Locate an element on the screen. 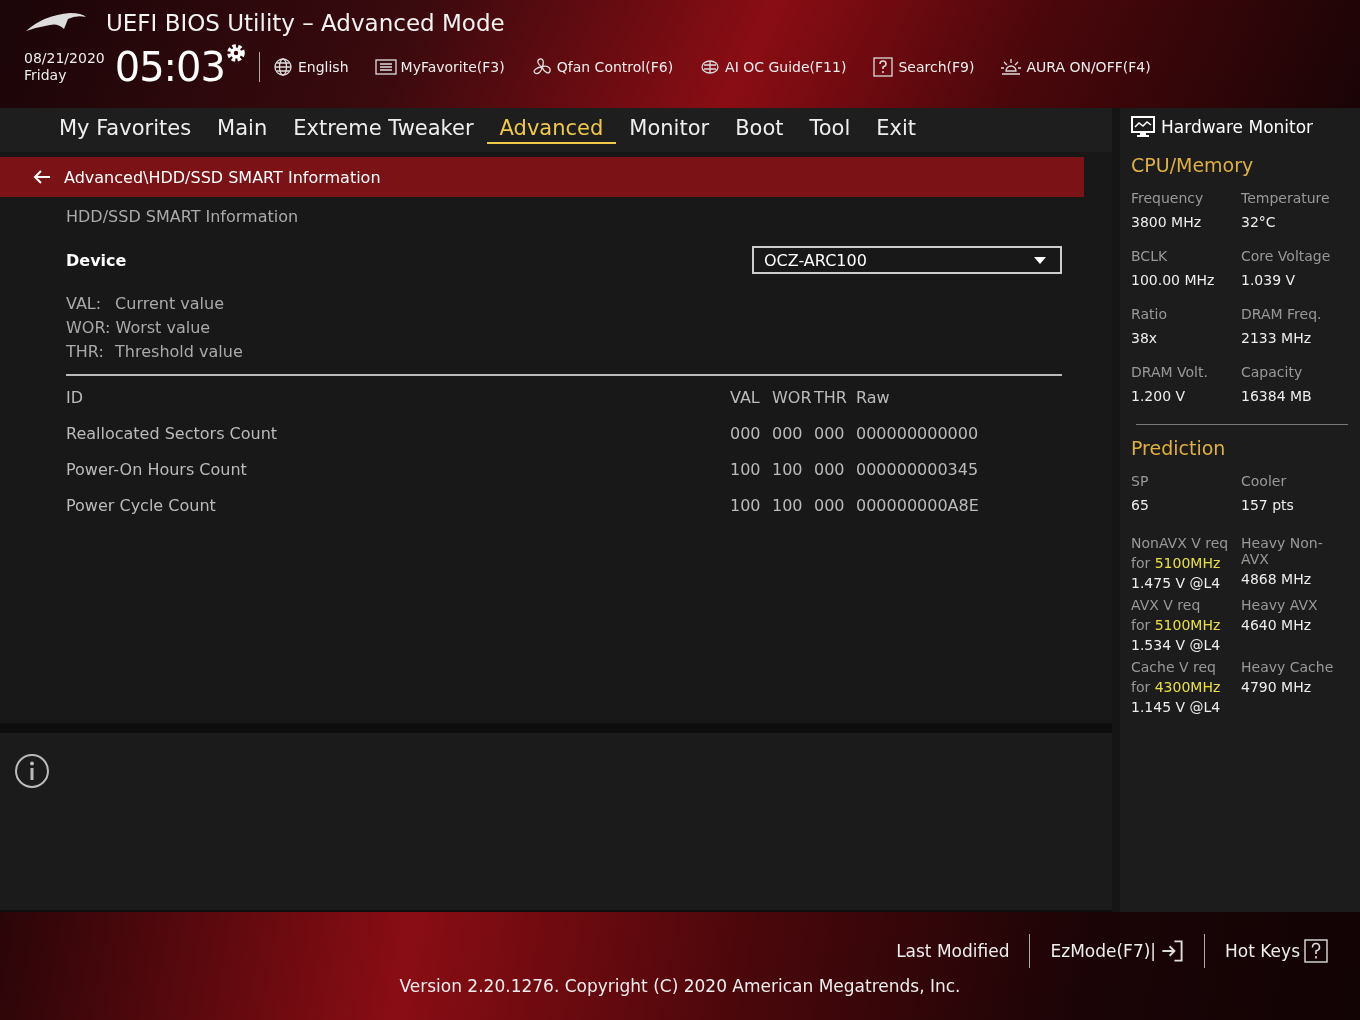 The height and width of the screenshot is (1020, 1360). stat-label: Heavy AVX is located at coordinates (1280, 605).